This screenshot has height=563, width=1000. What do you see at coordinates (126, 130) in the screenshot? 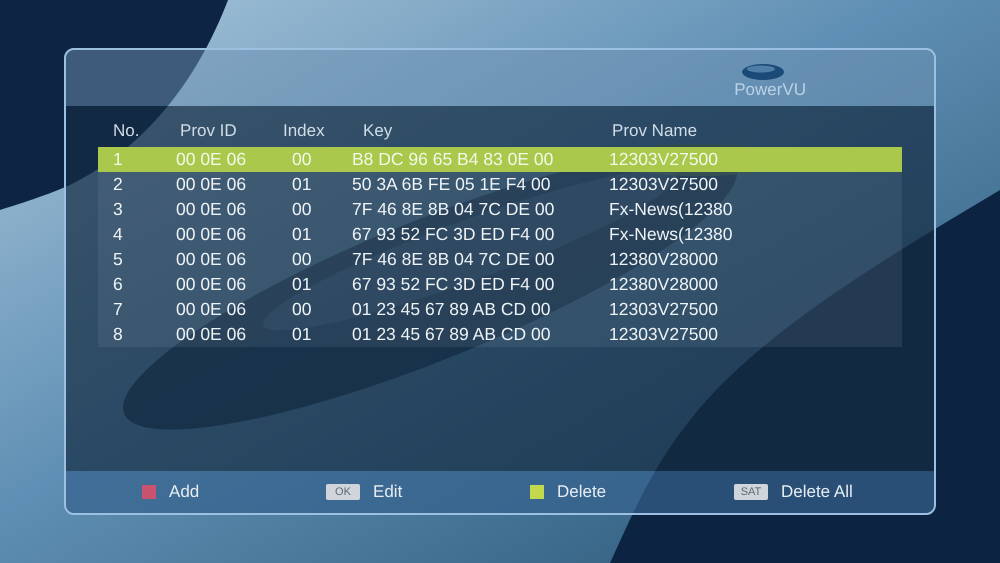
I see `column-header: No.` at bounding box center [126, 130].